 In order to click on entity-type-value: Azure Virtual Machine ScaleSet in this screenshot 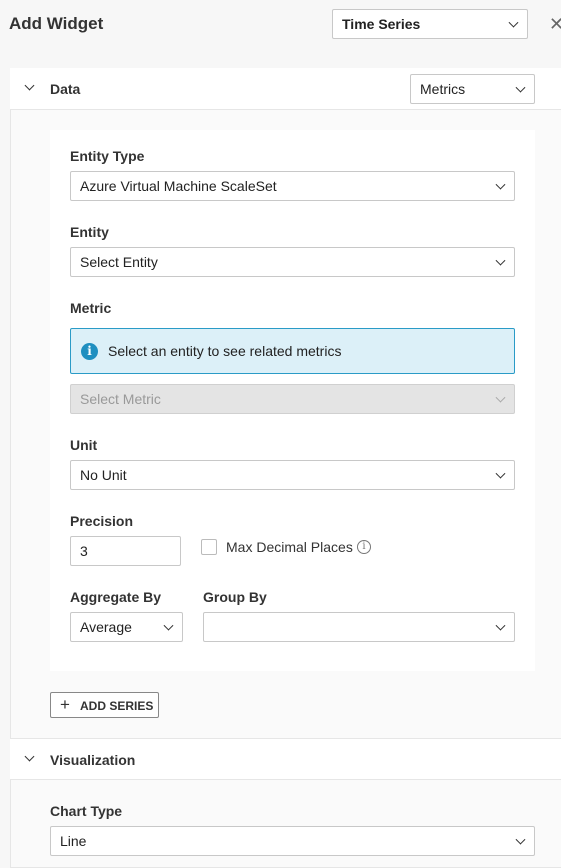, I will do `click(178, 186)`.